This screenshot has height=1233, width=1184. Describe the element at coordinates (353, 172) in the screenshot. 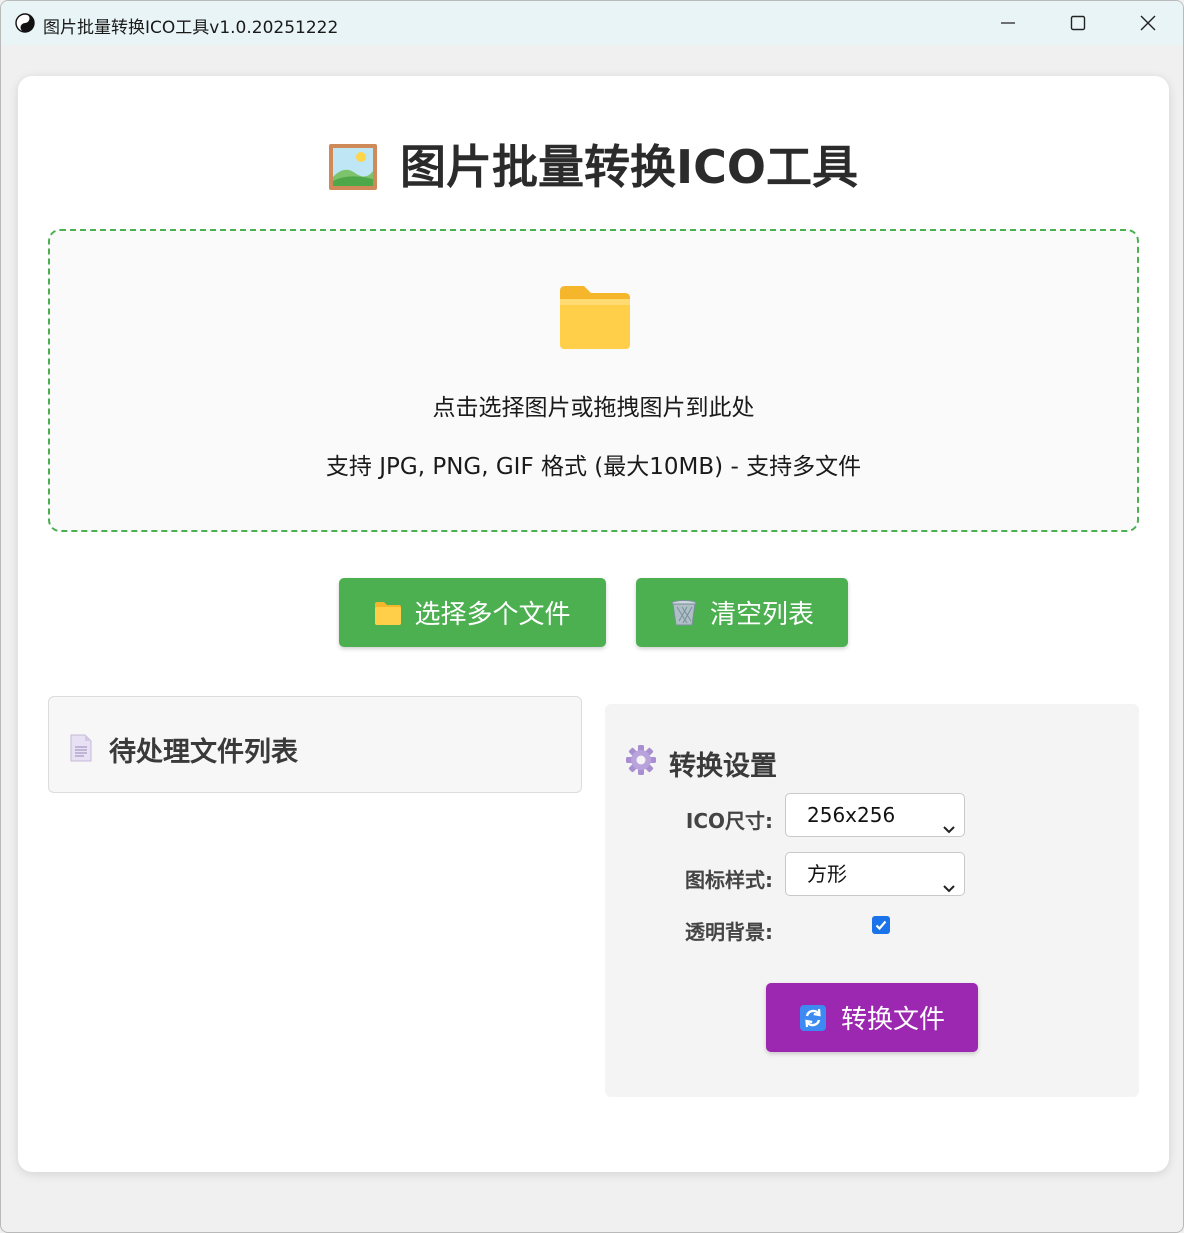

I see `framed-picture-icon` at that location.